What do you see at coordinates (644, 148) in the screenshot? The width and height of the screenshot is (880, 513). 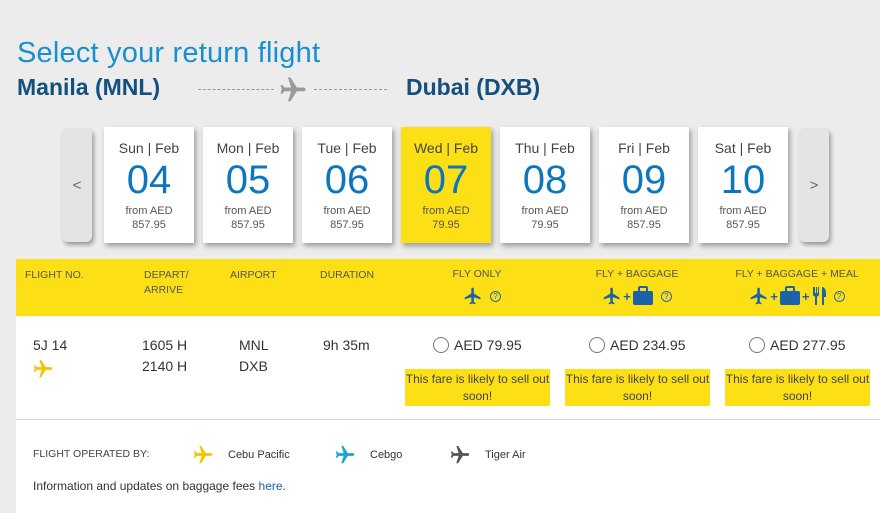 I see `date-card-day: Fri | Feb` at bounding box center [644, 148].